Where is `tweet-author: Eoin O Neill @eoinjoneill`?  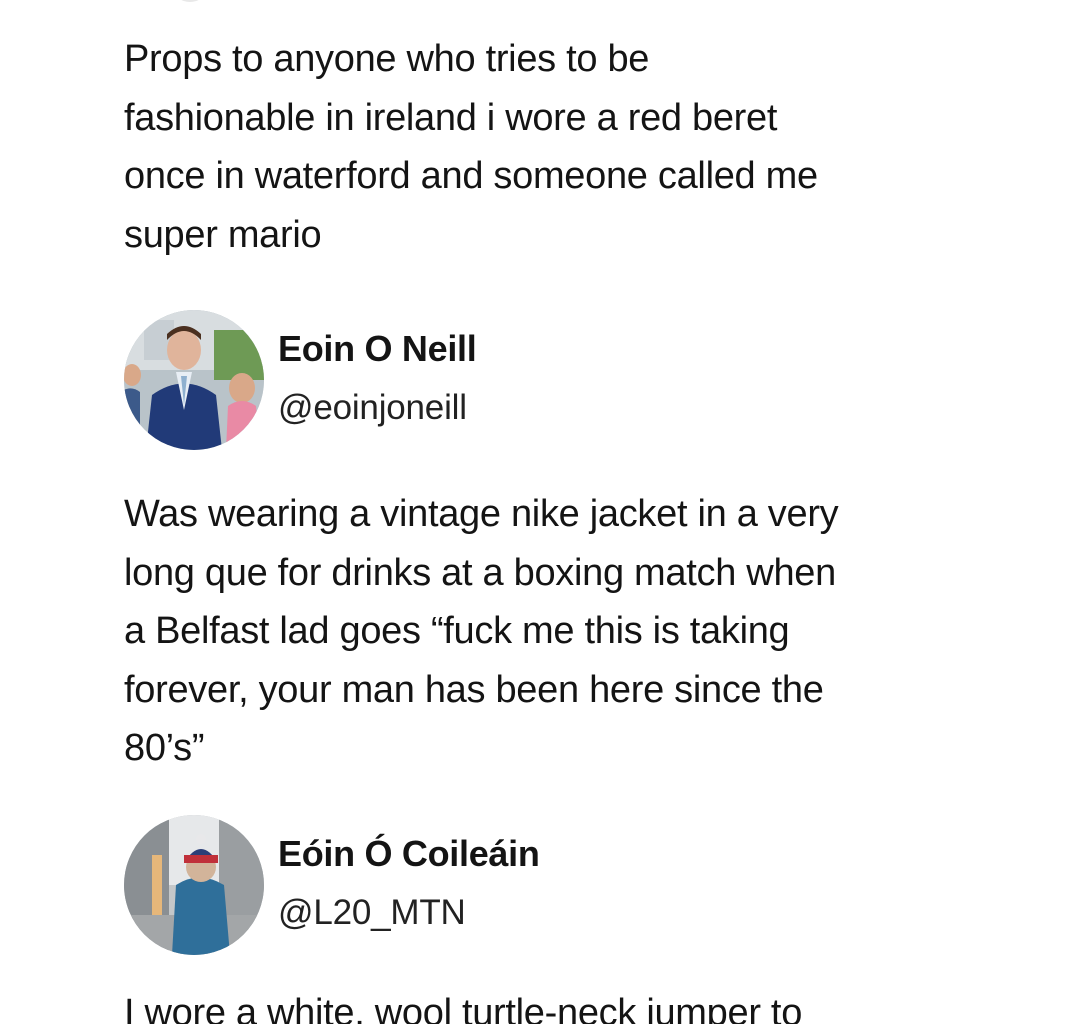
tweet-author: Eoin O Neill @eoinjoneill is located at coordinates (474, 380).